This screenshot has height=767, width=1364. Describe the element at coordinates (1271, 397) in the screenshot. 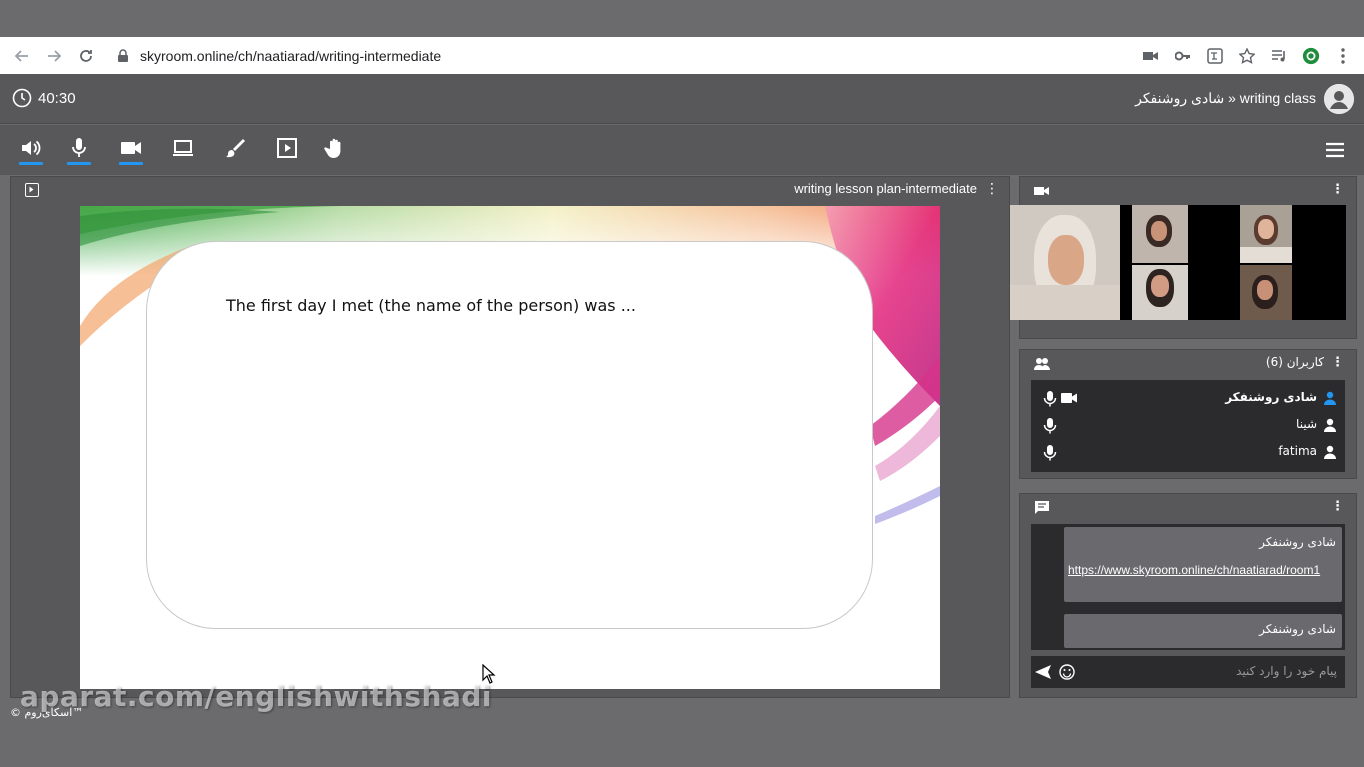

I see `user-name: شادی روشنفکر` at that location.